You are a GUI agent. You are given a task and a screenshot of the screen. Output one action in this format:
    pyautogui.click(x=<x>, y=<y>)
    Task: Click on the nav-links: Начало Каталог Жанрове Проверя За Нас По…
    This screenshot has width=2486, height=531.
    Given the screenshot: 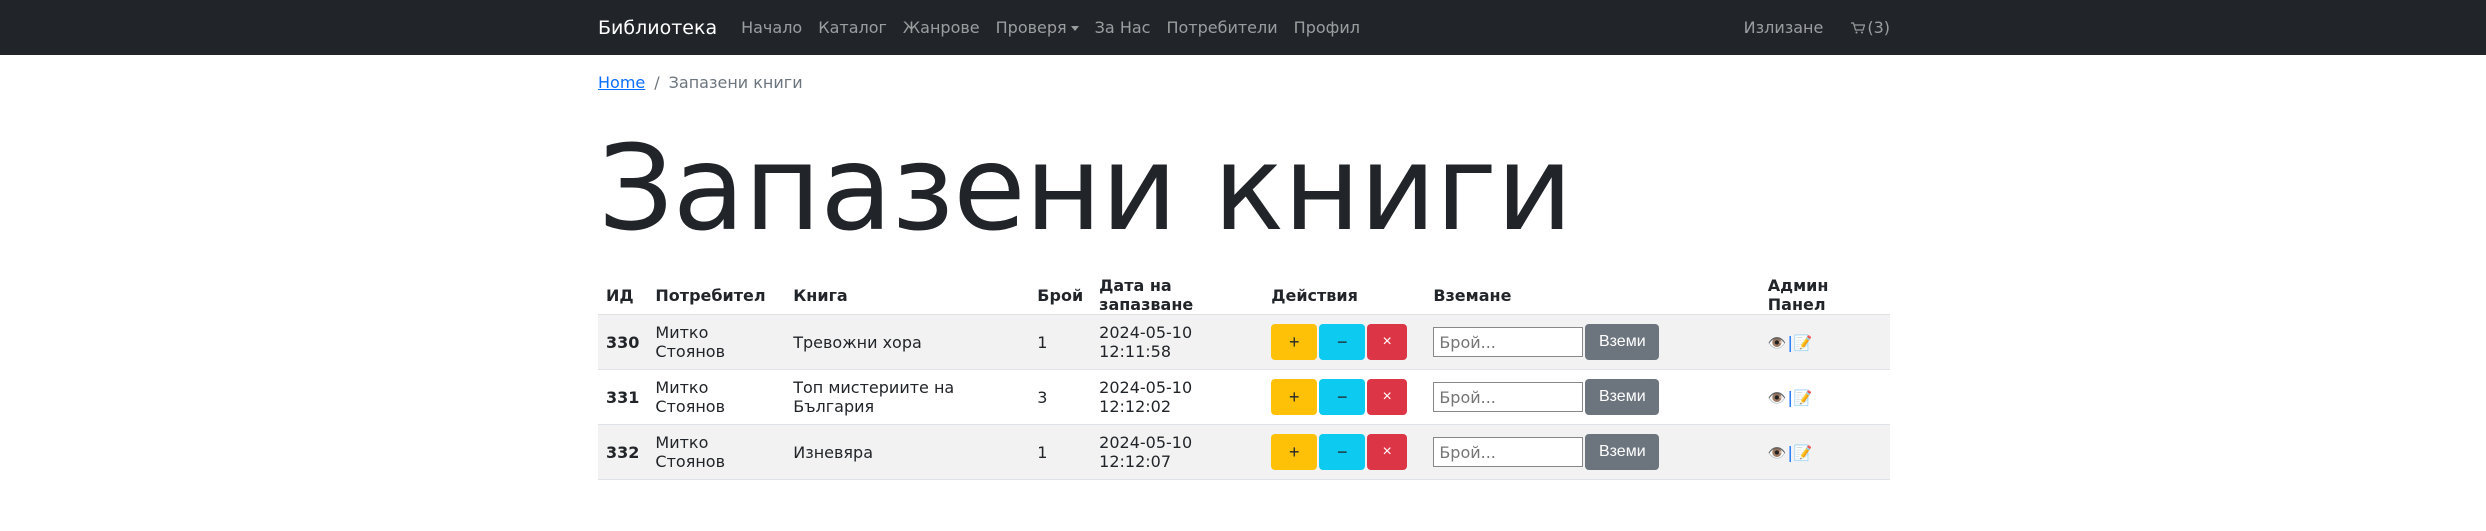 What is the action you would take?
    pyautogui.click(x=1054, y=27)
    